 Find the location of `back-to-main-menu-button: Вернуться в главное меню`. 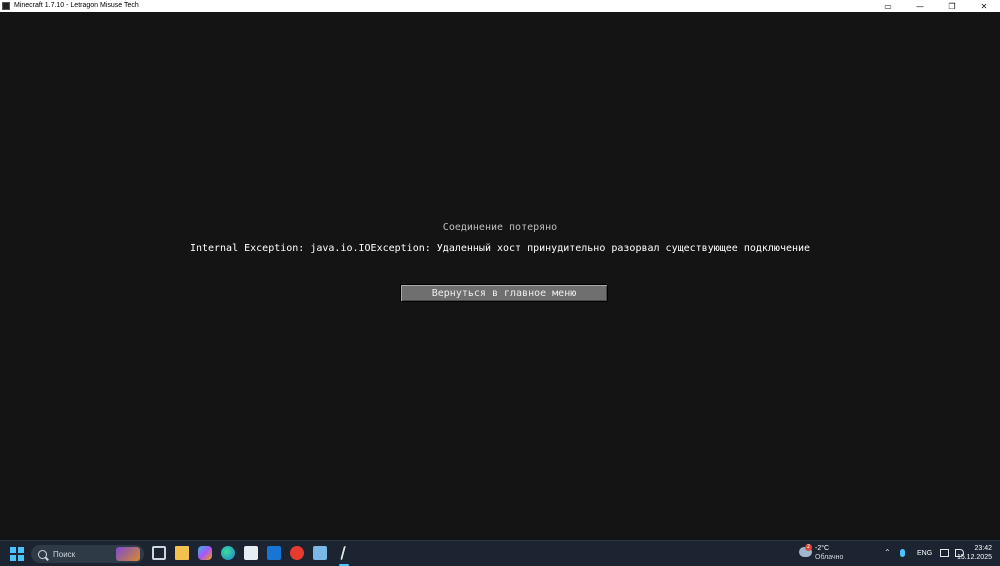

back-to-main-menu-button: Вернуться в главное меню is located at coordinates (504, 293).